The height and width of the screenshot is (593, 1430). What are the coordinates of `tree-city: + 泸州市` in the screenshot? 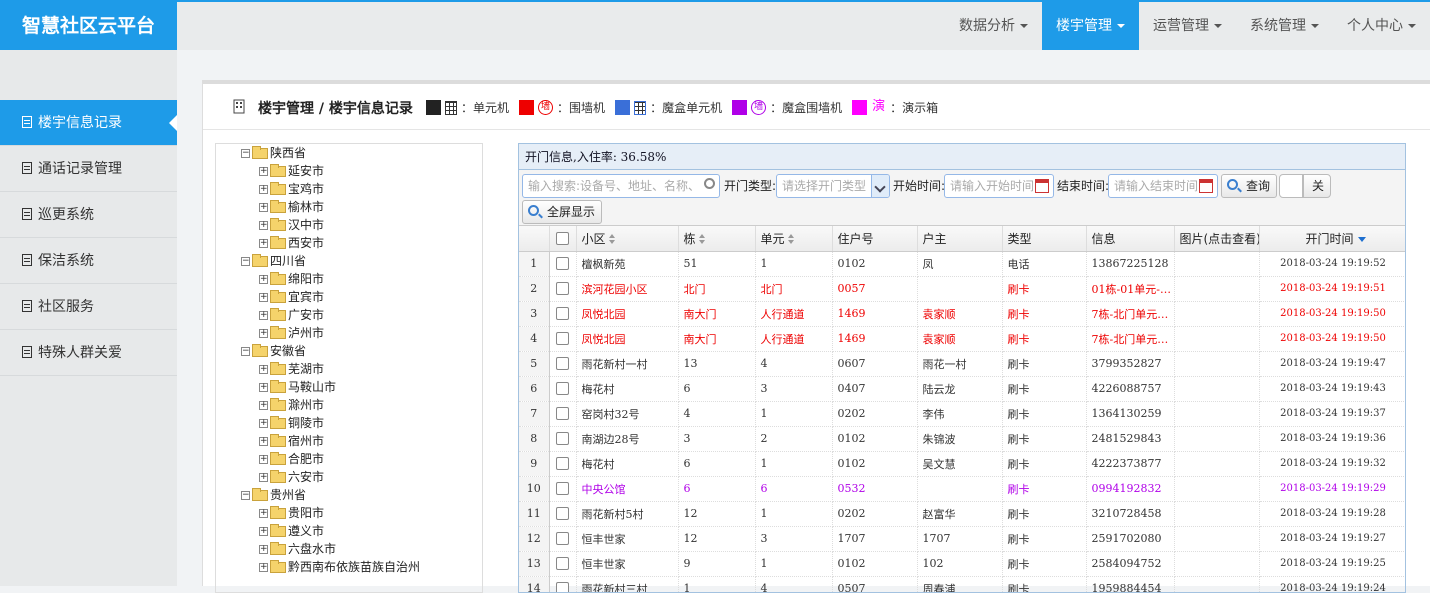 It's located at (349, 333).